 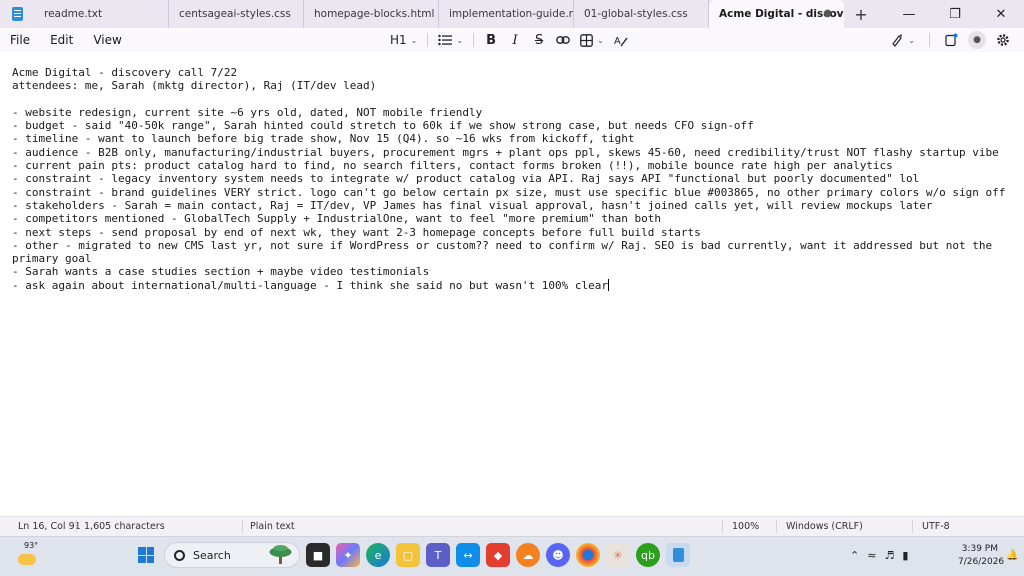 I want to click on wifi-icon: ≈, so click(x=871, y=555).